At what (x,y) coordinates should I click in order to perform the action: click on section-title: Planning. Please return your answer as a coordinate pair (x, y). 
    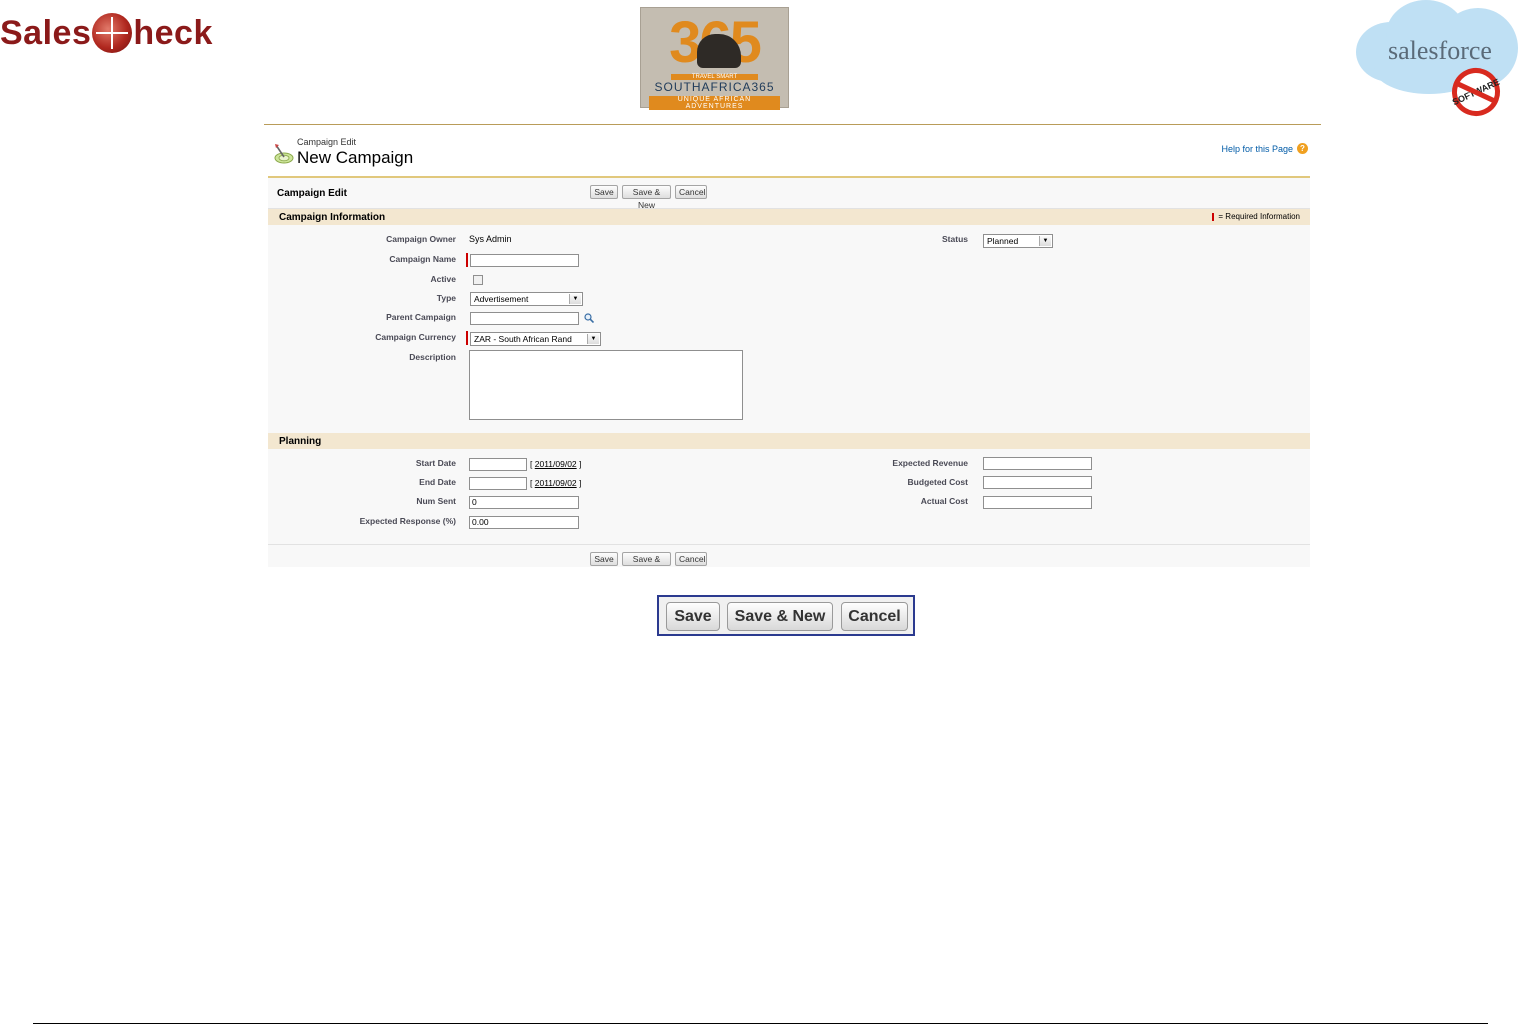
    Looking at the image, I should click on (300, 441).